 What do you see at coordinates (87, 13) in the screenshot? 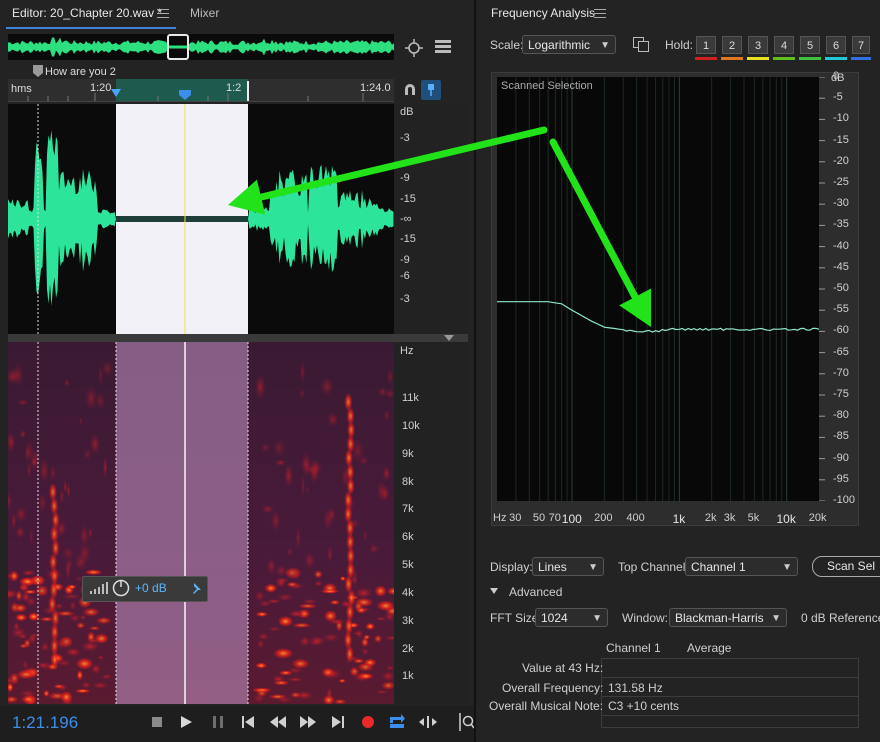
I see `editor-tab: Editor: 20_Chapter 20.wav *` at bounding box center [87, 13].